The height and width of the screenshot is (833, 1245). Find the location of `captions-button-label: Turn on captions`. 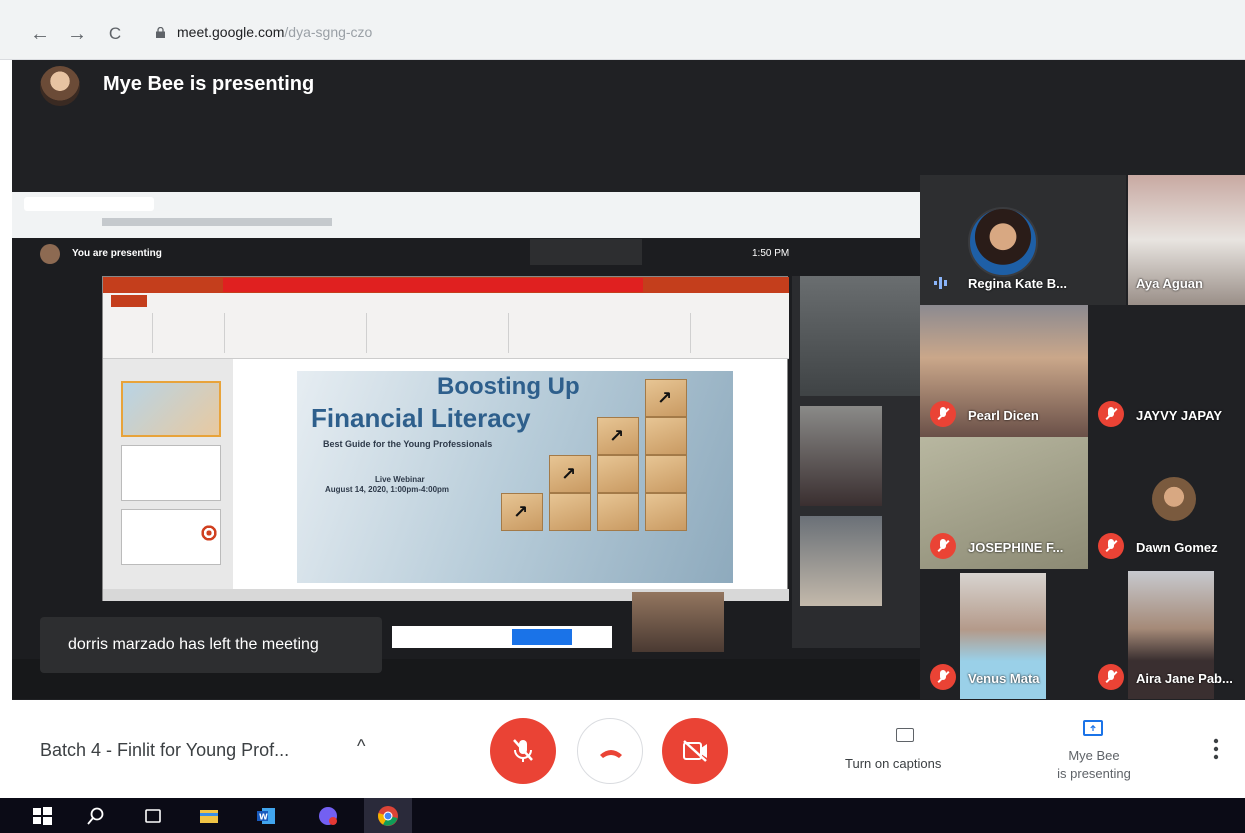

captions-button-label: Turn on captions is located at coordinates (893, 763).